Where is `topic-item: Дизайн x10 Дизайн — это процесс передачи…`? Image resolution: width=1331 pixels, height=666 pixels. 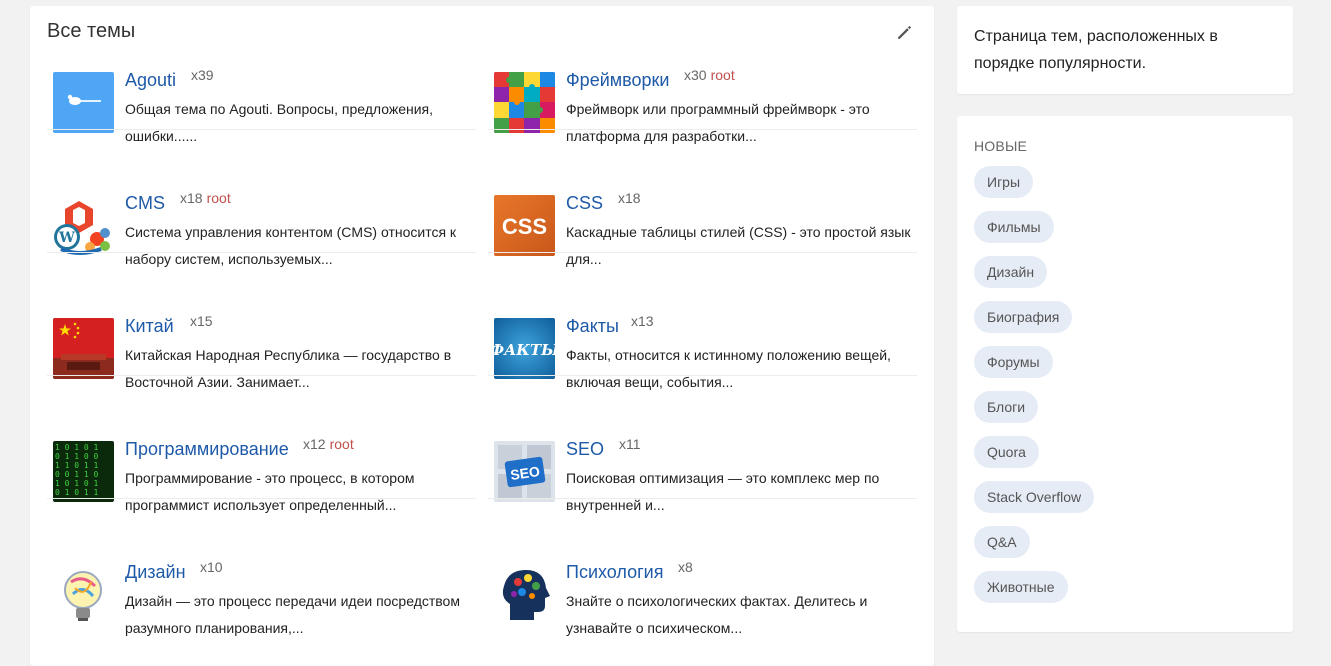
topic-item: Дизайн x10 Дизайн — это процесс передачи… is located at coordinates (261, 567).